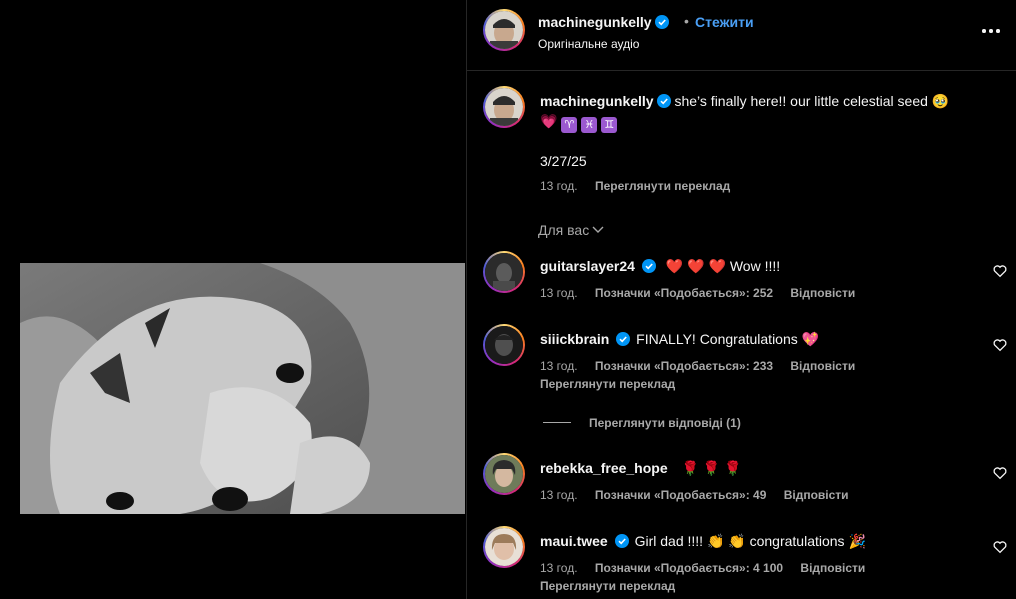  Describe the element at coordinates (574, 541) in the screenshot. I see `comment-username: maui.twee` at that location.